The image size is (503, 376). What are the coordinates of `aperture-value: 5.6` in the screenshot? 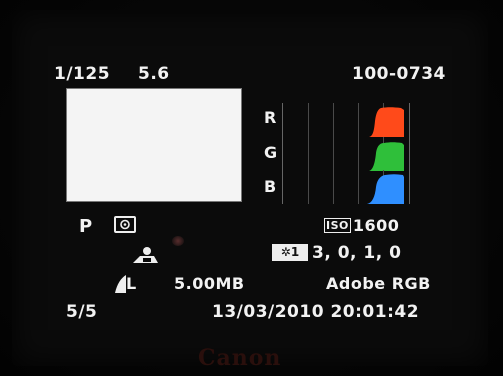 It's located at (154, 74).